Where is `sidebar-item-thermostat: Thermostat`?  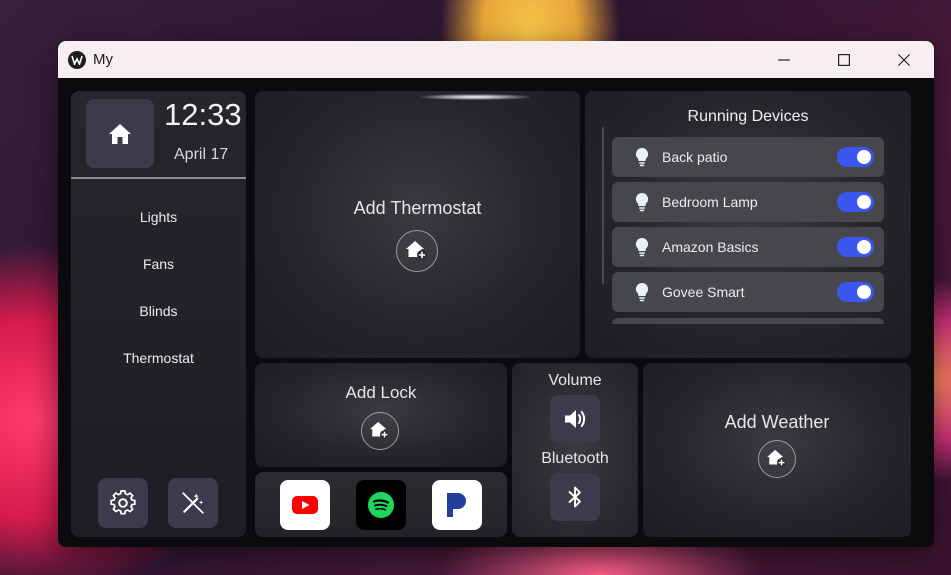
sidebar-item-thermostat: Thermostat is located at coordinates (158, 358).